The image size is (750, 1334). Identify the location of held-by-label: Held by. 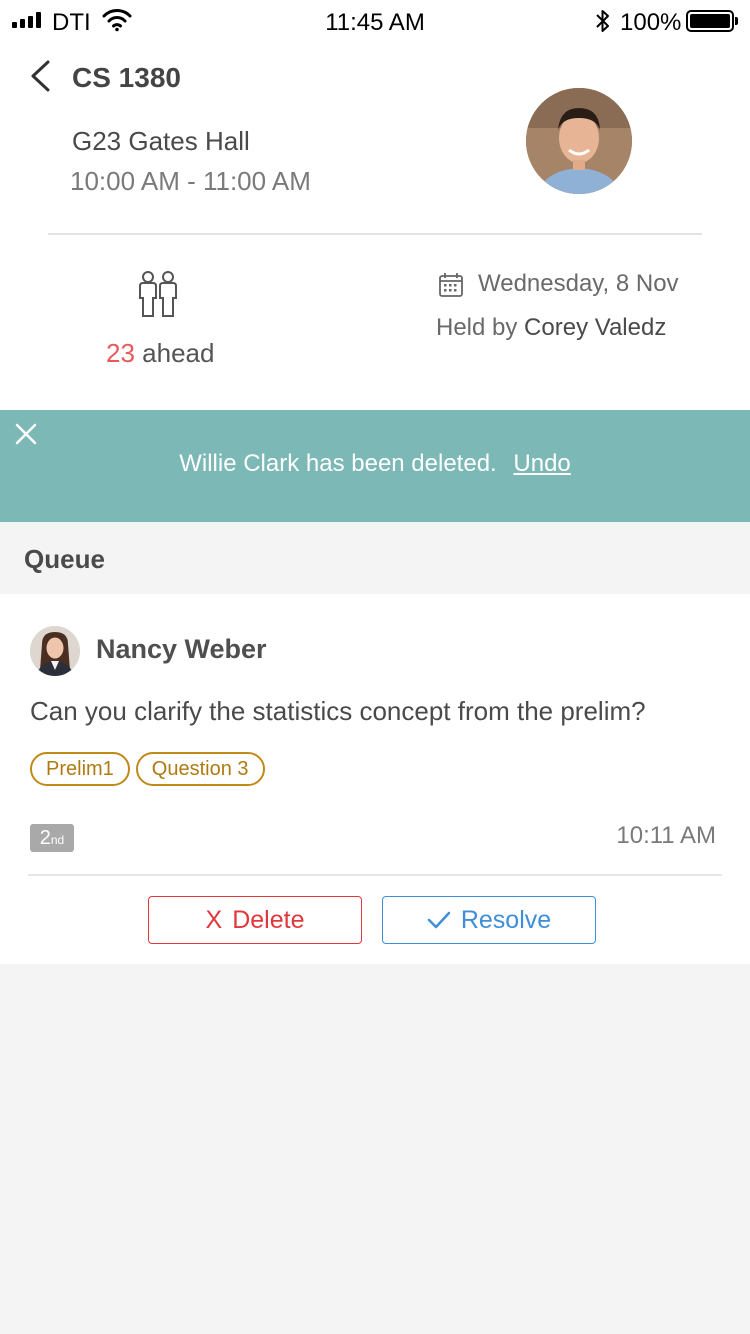
(477, 327).